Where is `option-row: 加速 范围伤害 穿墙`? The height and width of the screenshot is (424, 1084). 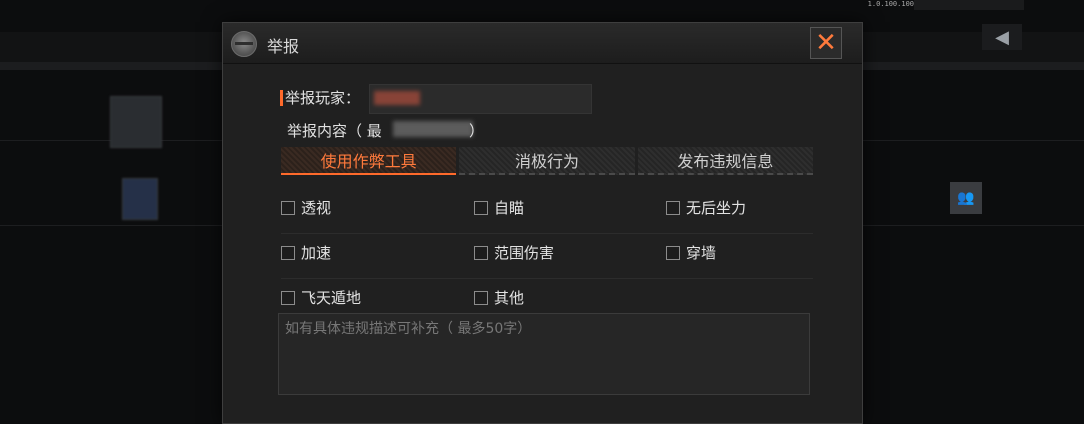 option-row: 加速 范围伤害 穿墙 is located at coordinates (547, 256).